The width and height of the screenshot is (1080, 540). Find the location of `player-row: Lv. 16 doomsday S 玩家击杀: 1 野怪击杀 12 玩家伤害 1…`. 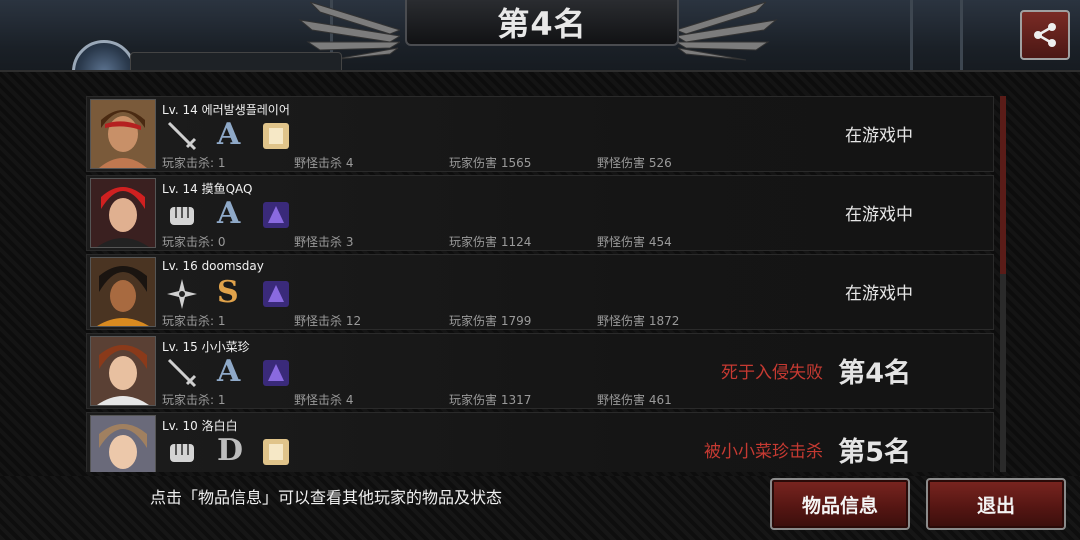

player-row: Lv. 16 doomsday S 玩家击杀: 1 野怪击杀 12 玩家伤害 1… is located at coordinates (540, 292).